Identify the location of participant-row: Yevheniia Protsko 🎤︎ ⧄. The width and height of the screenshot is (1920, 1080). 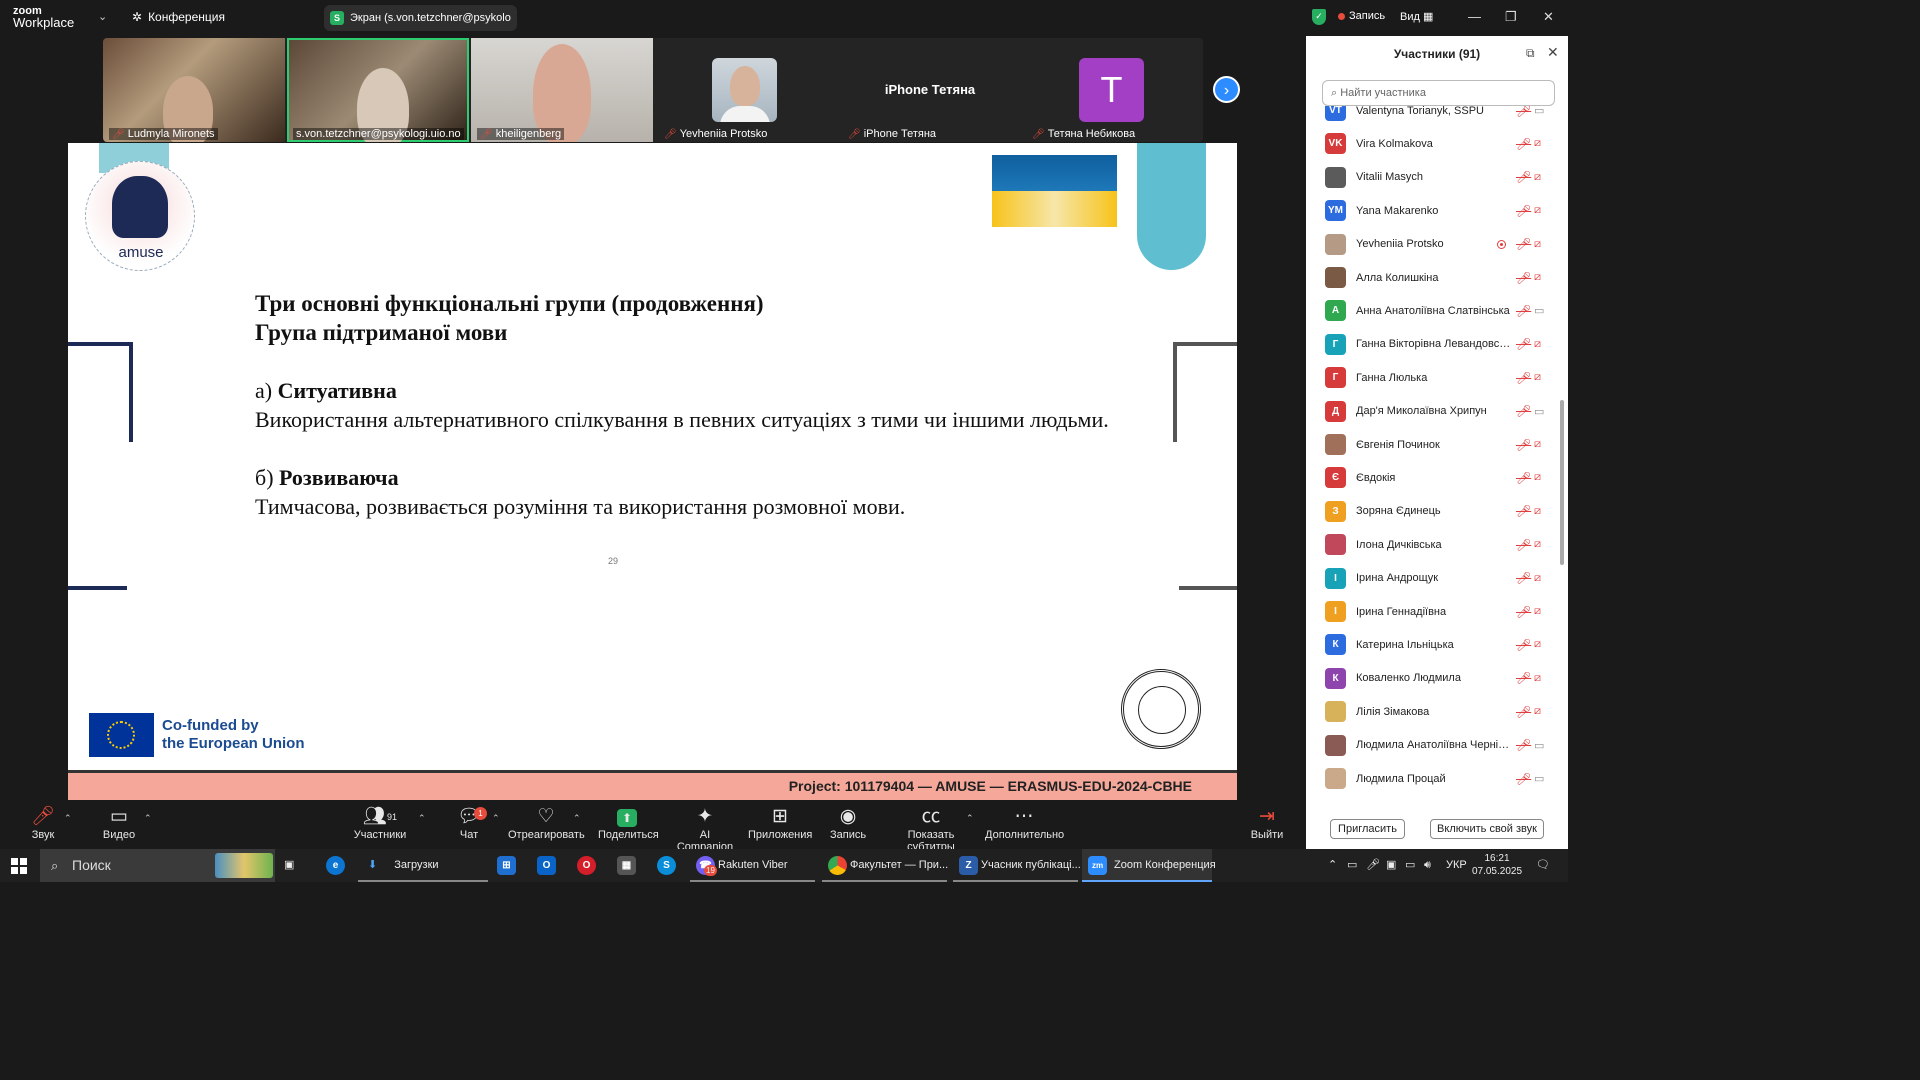
(1433, 244).